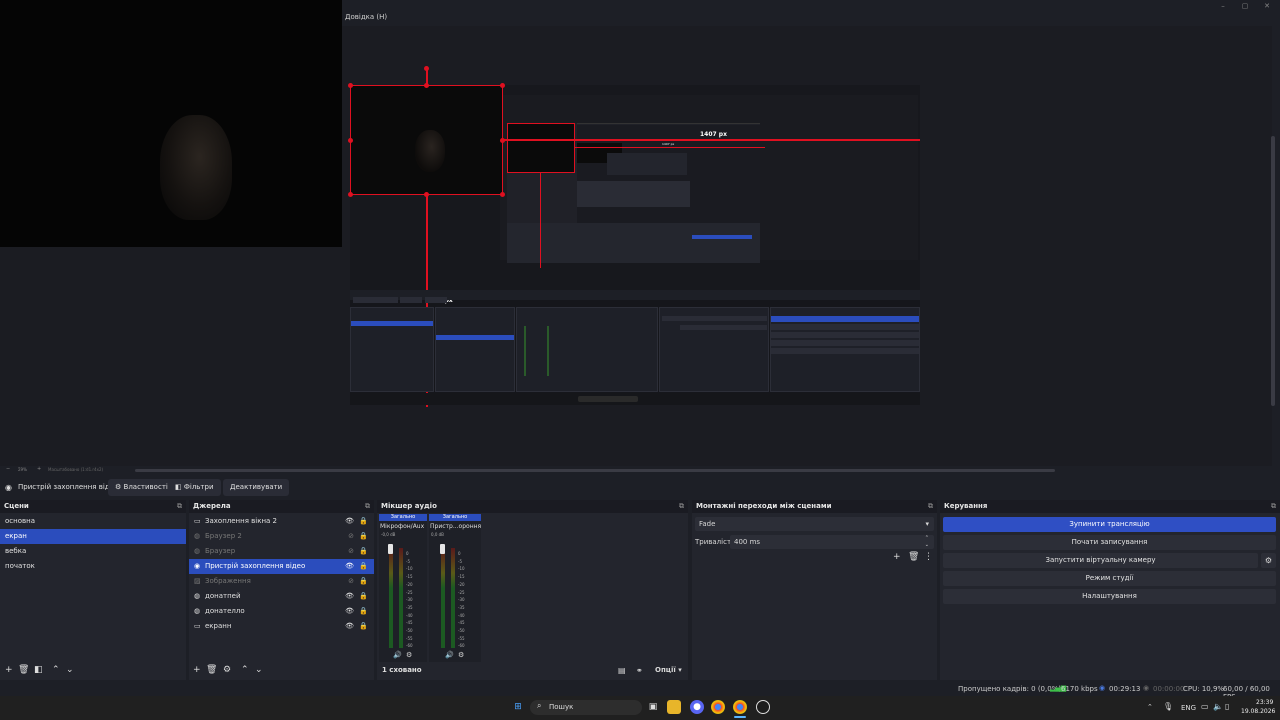  Describe the element at coordinates (281, 551) in the screenshot. I see `source-item: ◍ Браузер ⊘ 🔒` at that location.